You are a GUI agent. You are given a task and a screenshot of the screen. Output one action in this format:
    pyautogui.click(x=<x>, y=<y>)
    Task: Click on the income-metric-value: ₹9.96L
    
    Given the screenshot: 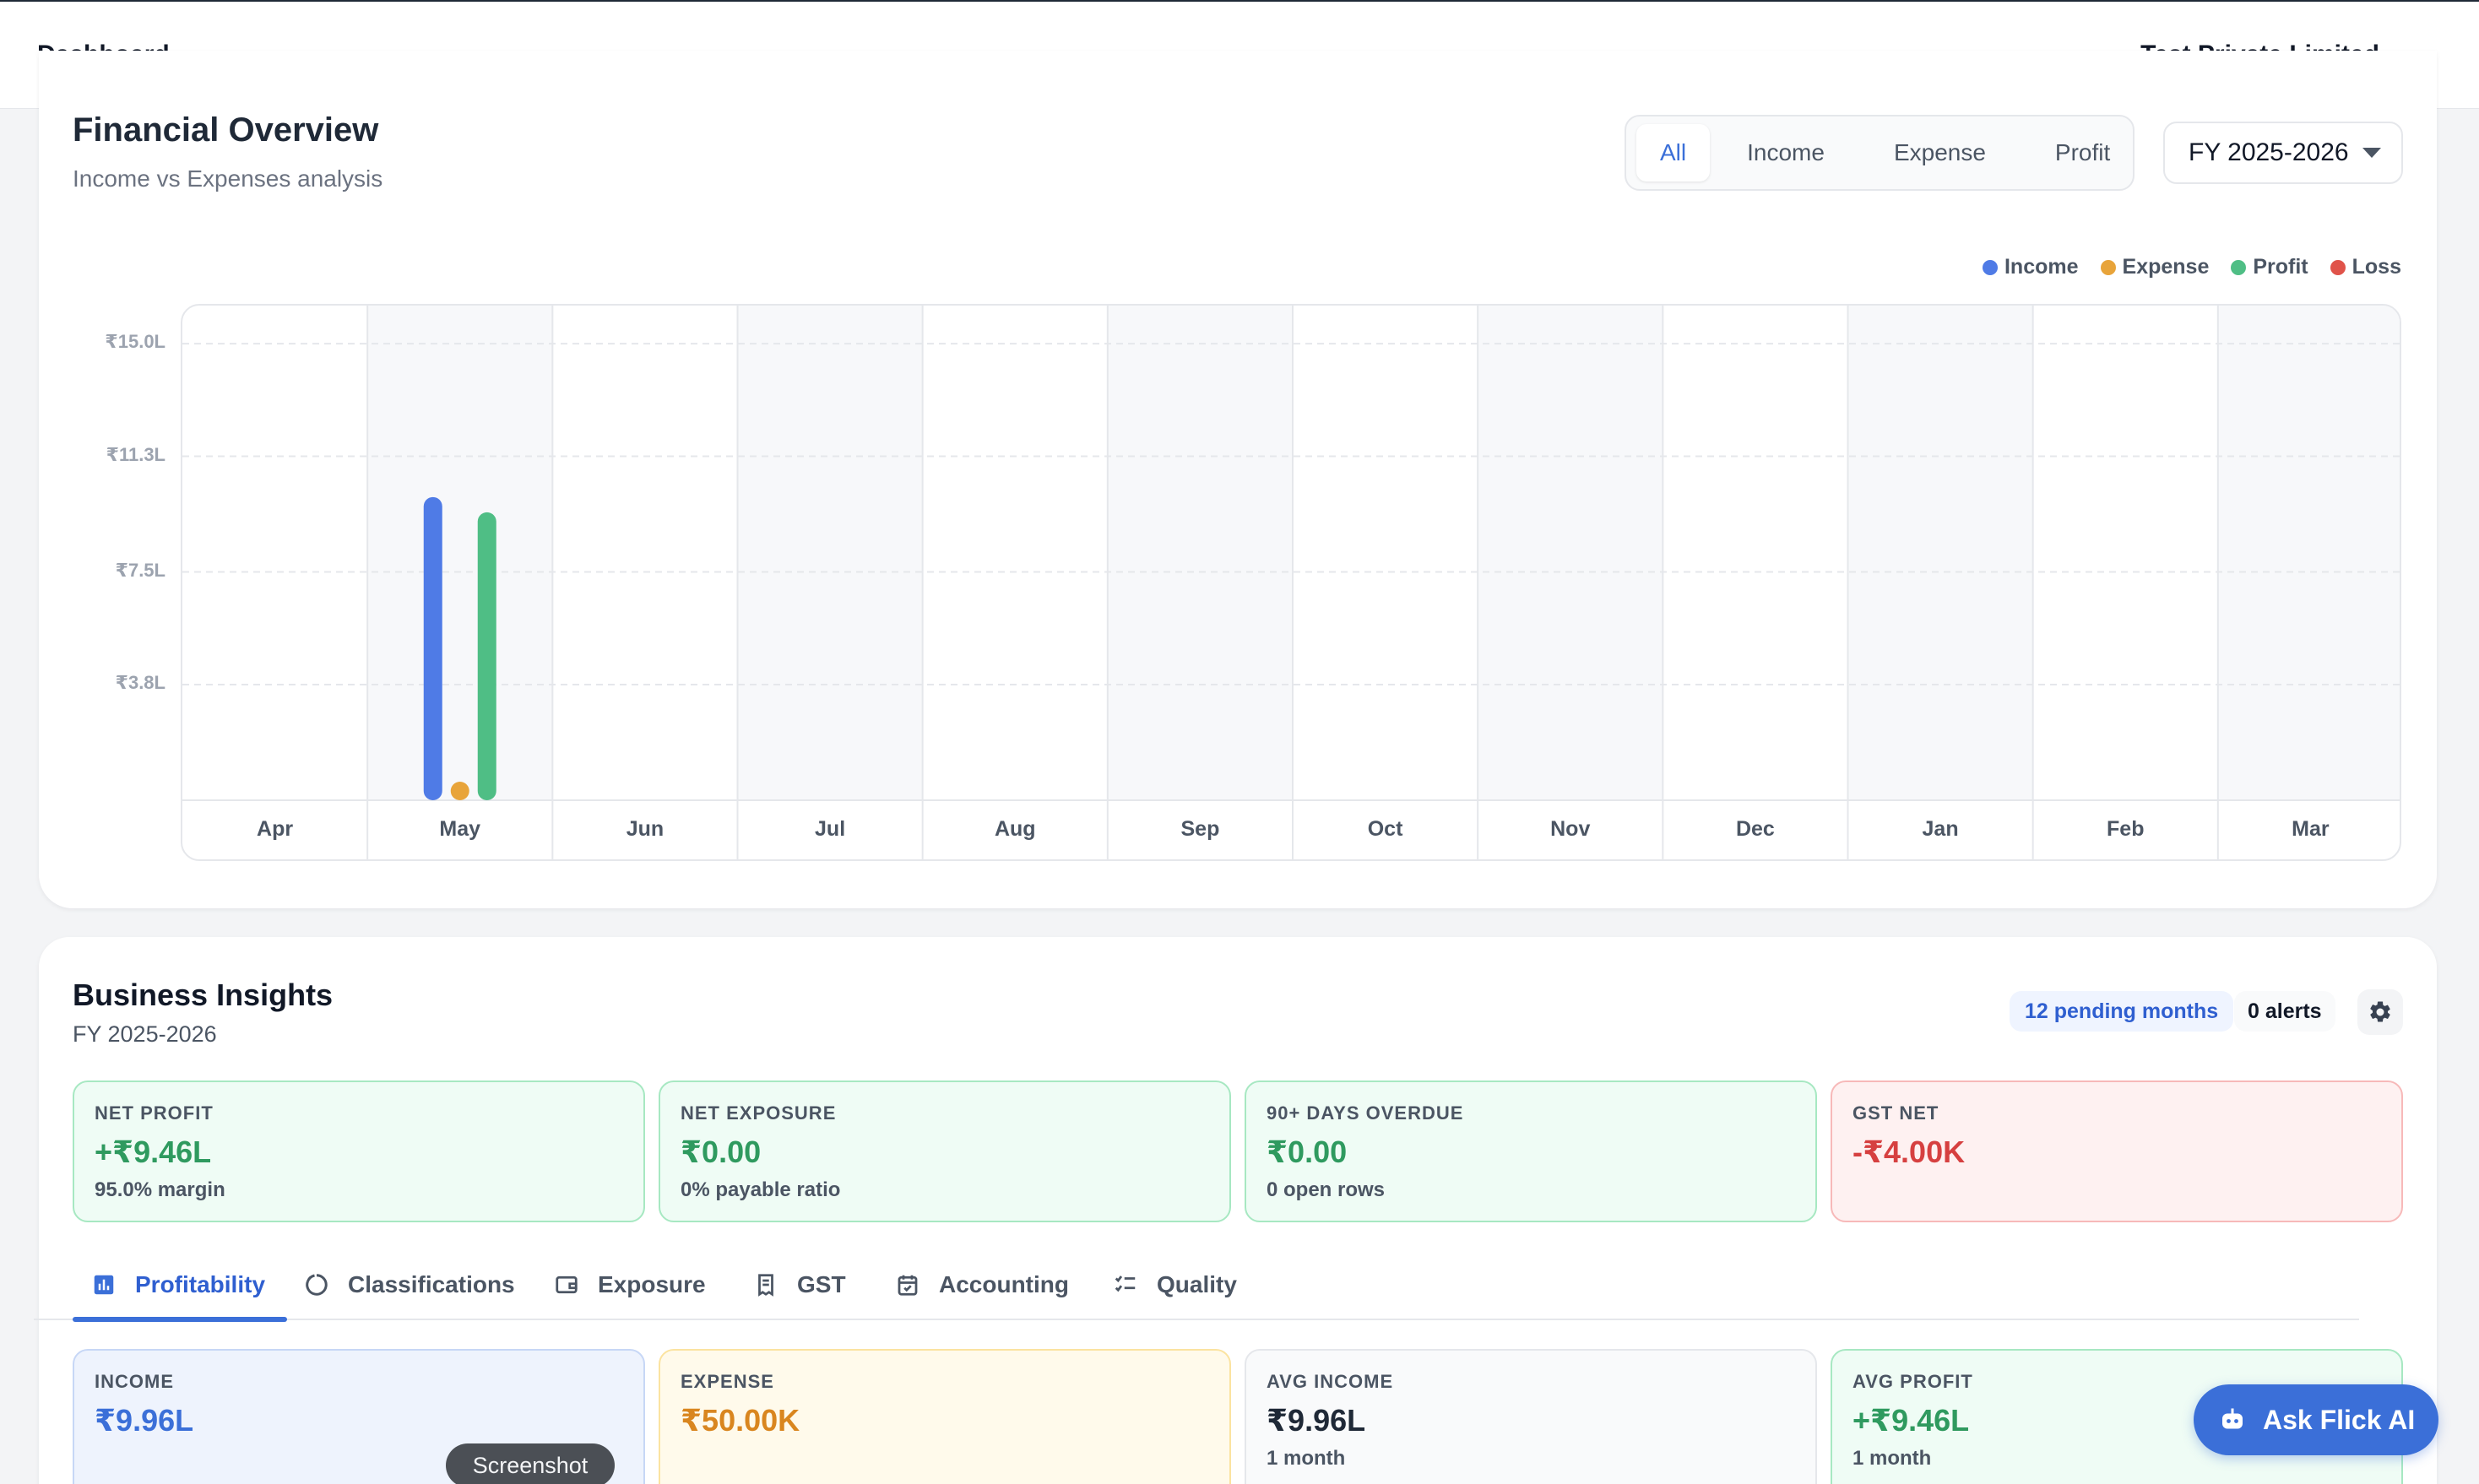 What is the action you would take?
    pyautogui.click(x=144, y=1420)
    